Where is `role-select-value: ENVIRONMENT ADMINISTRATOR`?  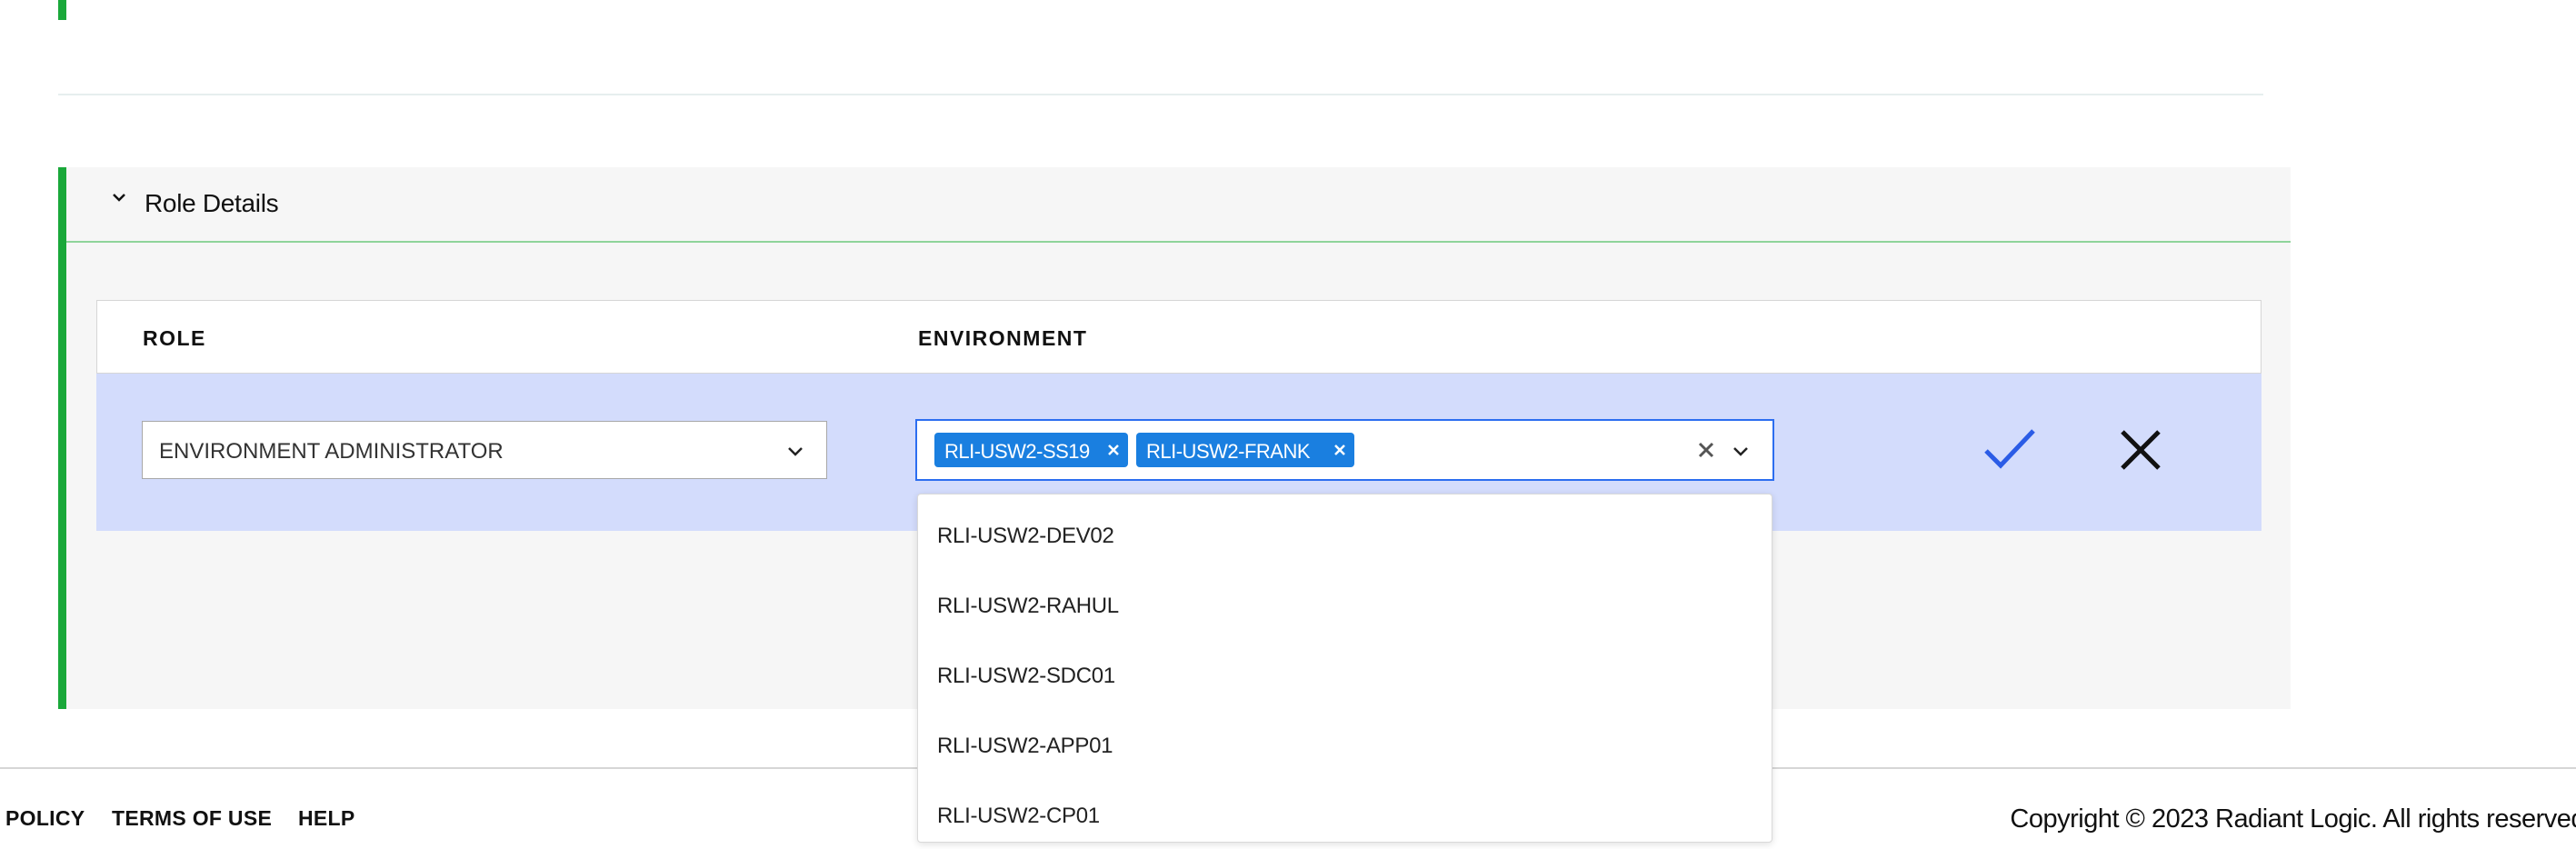
role-select-value: ENVIRONMENT ADMINISTRATOR is located at coordinates (331, 451).